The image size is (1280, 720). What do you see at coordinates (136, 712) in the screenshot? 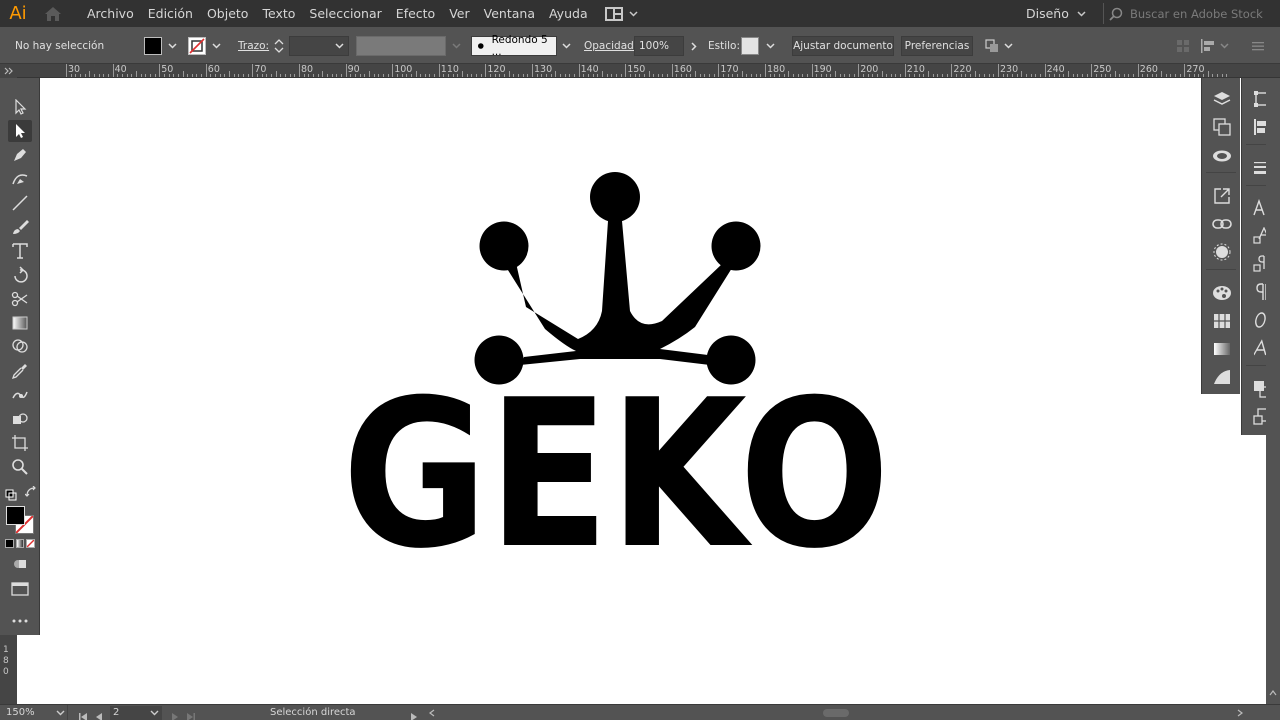
I see `artboard-number-field: 2` at bounding box center [136, 712].